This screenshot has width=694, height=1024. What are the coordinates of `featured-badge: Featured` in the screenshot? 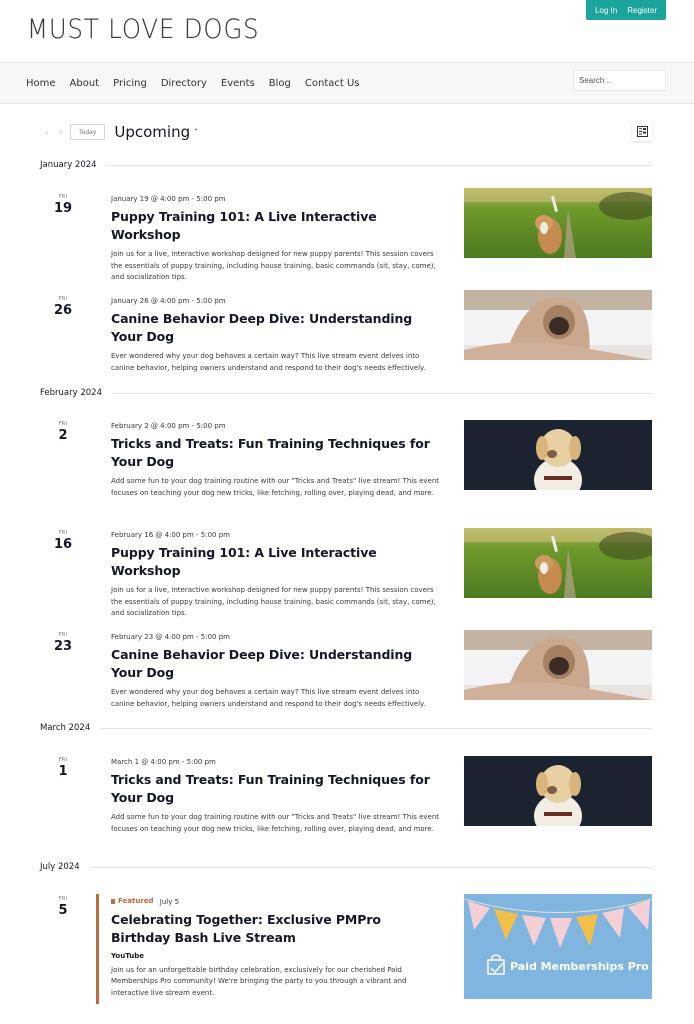 It's located at (132, 901).